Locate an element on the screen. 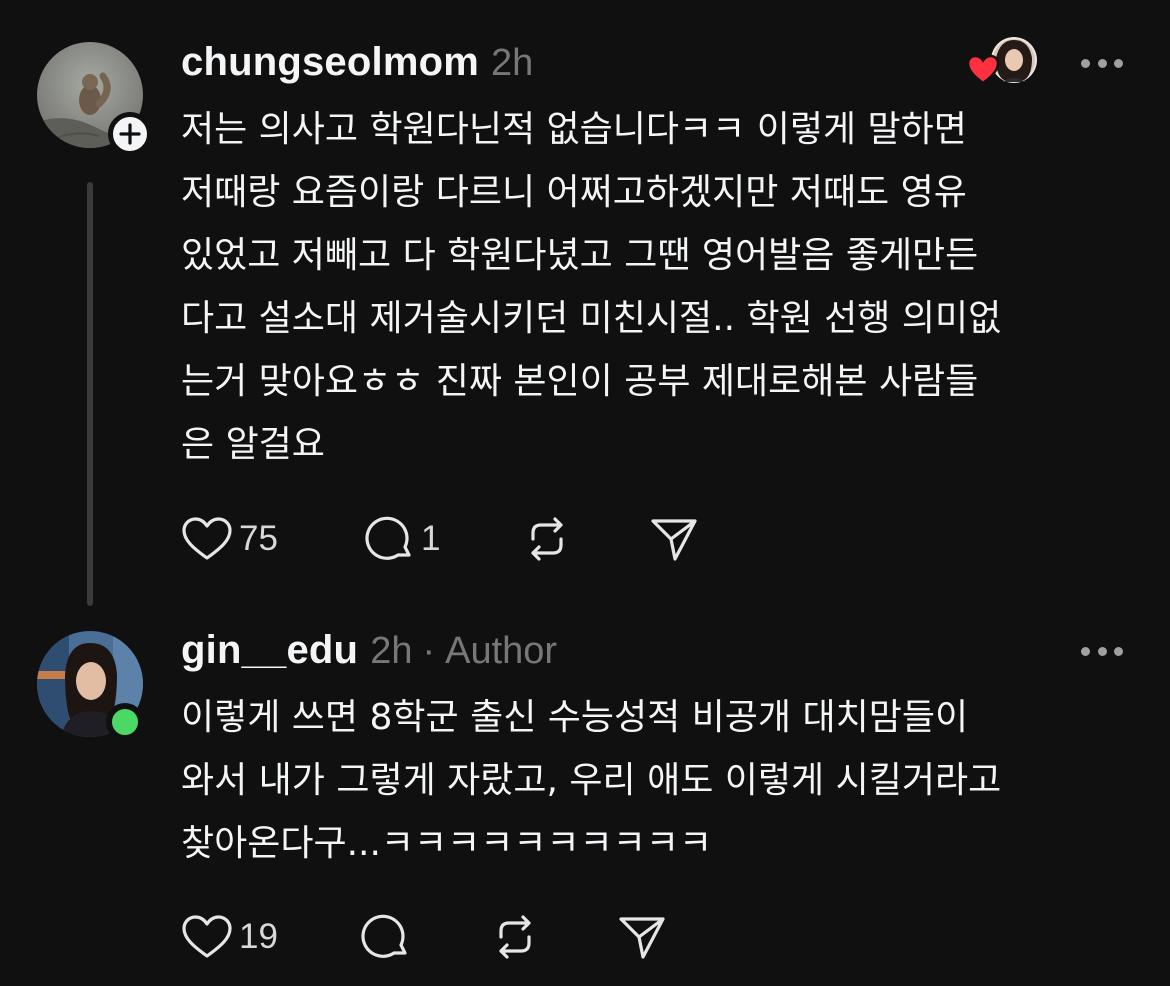 The width and height of the screenshot is (1170, 986). post-line: 저는 의사고 학원다닌적 없습니다ㅋㅋ 이렇게 말하면 is located at coordinates (574, 129).